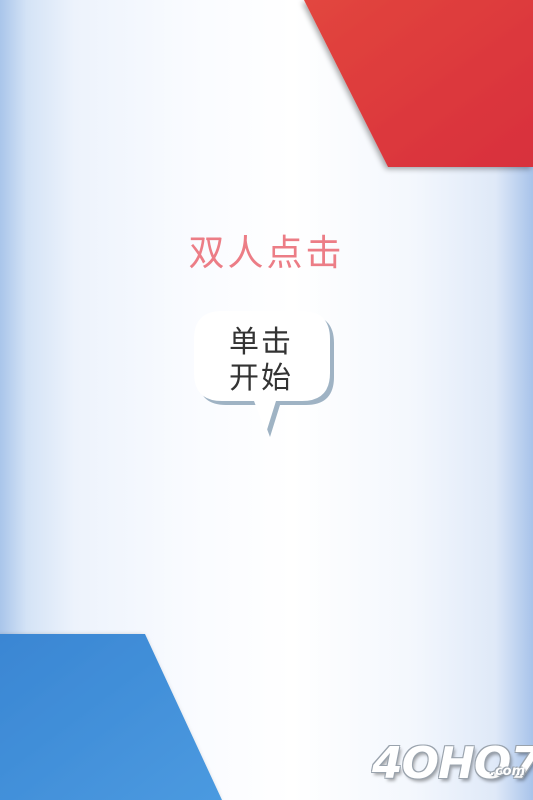  I want to click on site-watermark: 4OHO7 .com, so click(452, 766).